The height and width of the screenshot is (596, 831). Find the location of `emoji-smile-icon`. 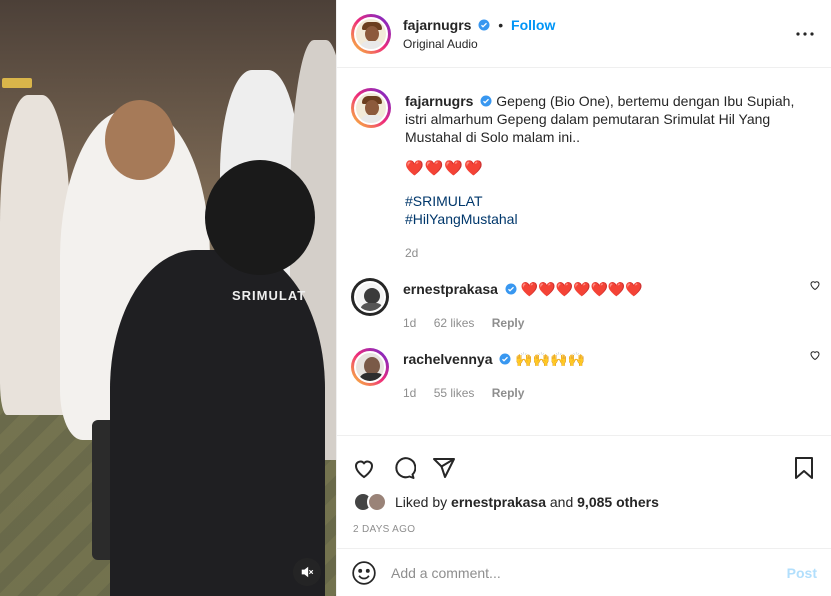

emoji-smile-icon is located at coordinates (364, 573).